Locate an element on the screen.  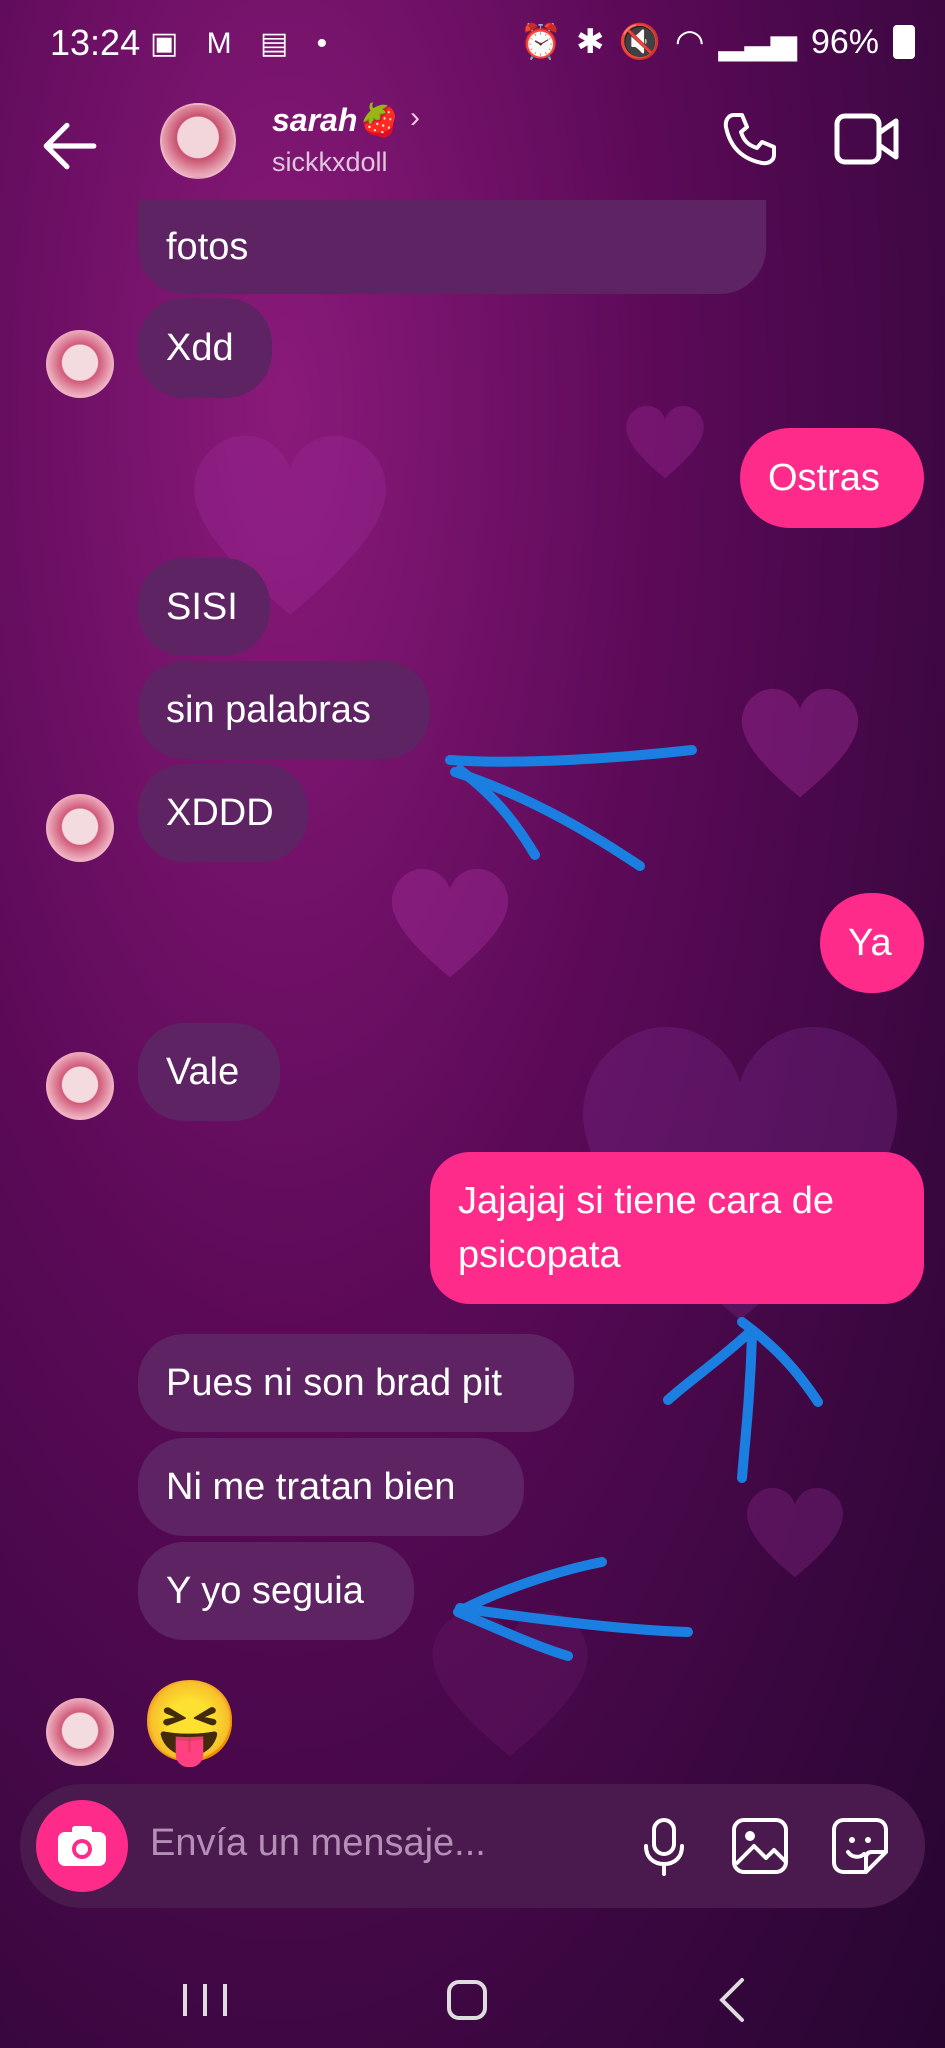
recents-icon is located at coordinates (205, 2000).